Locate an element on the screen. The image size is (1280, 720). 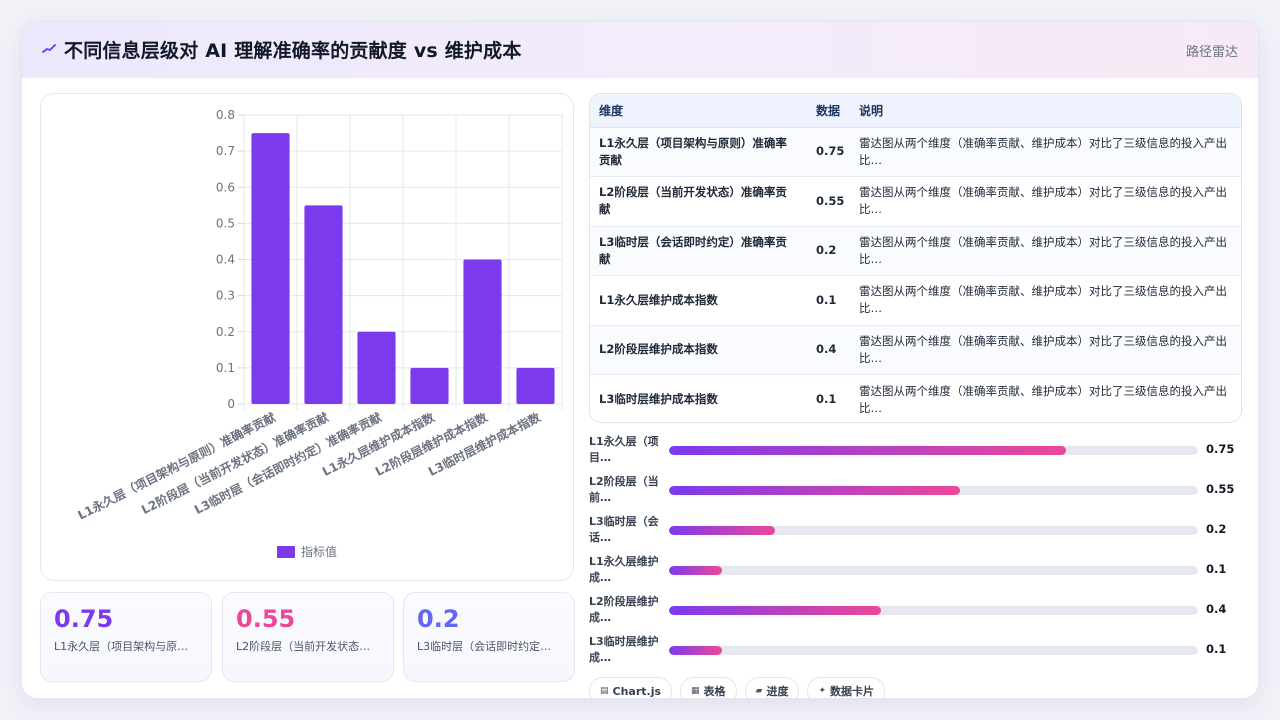
progress-row: L2阶段层（当前… 0.55 is located at coordinates (919, 492).